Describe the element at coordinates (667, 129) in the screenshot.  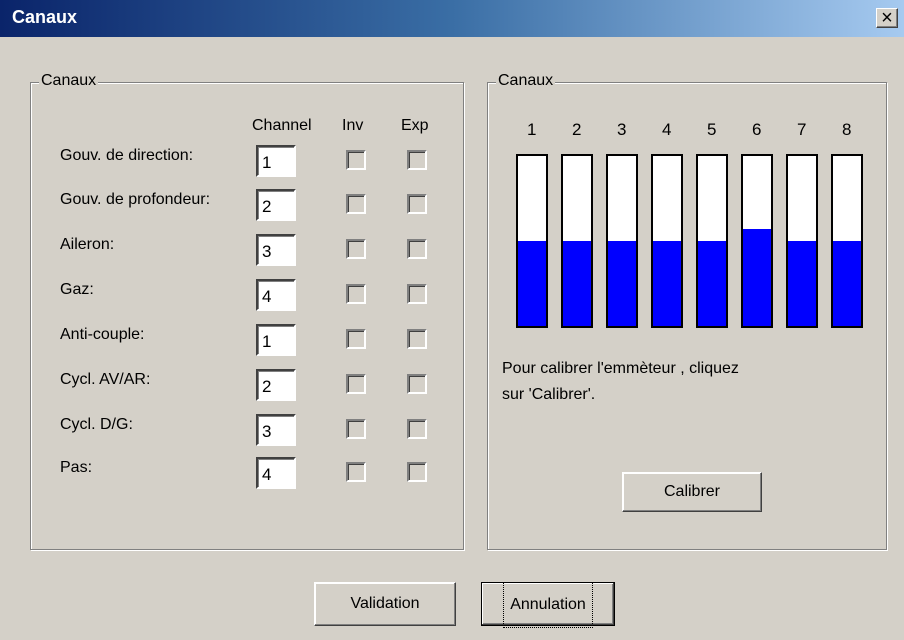
I see `channel-number: 4` at that location.